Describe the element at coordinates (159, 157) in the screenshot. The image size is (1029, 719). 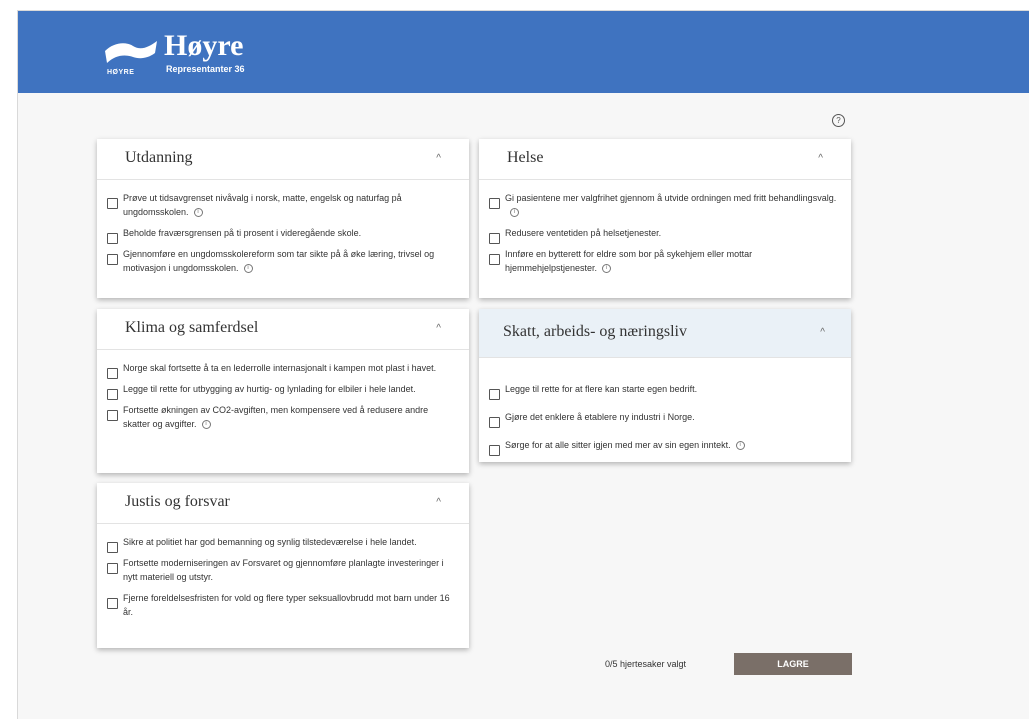
I see `card-title: Utdanning` at that location.